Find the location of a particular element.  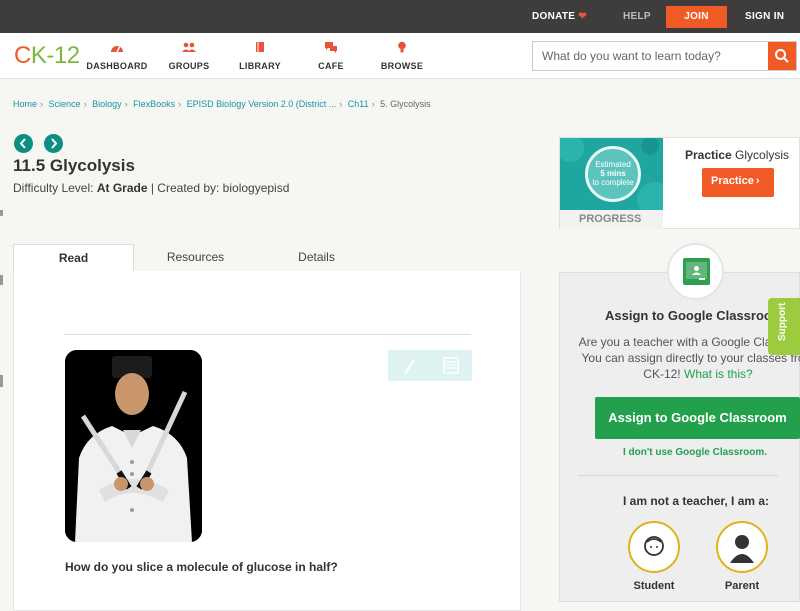

annotation-tools is located at coordinates (430, 365).